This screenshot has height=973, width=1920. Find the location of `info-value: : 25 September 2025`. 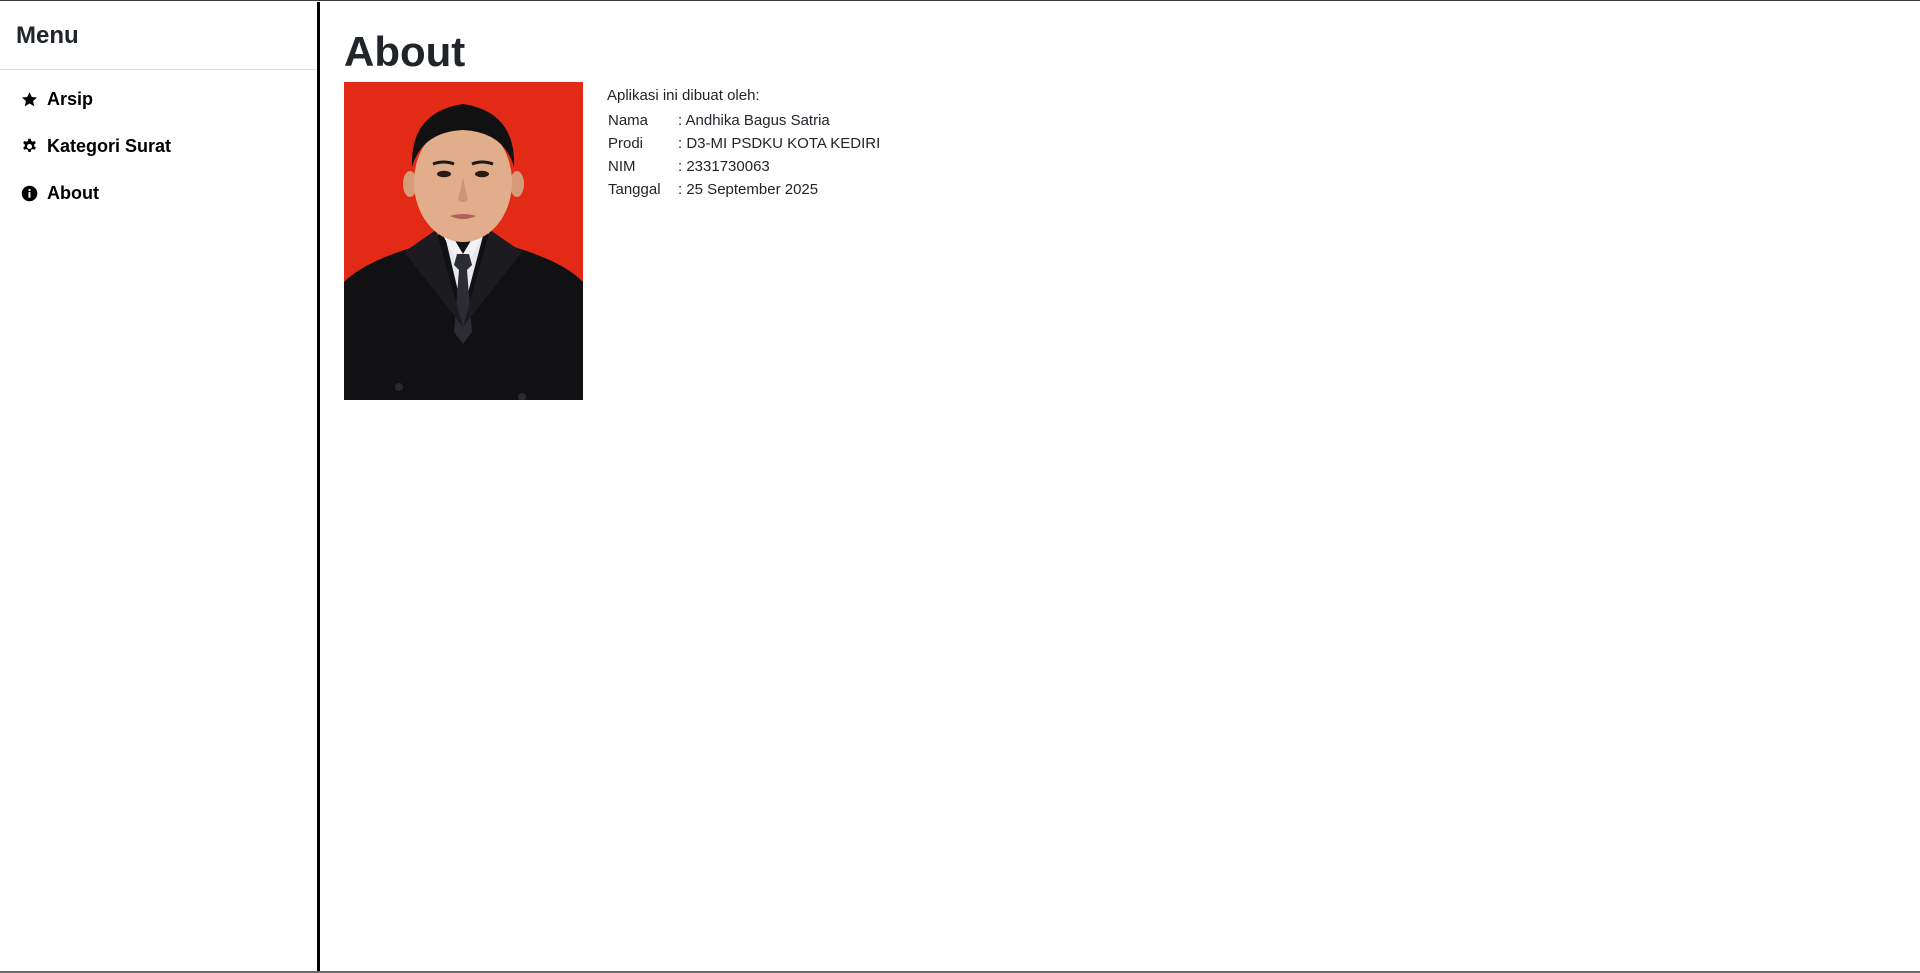

info-value: : 25 September 2025 is located at coordinates (748, 189).